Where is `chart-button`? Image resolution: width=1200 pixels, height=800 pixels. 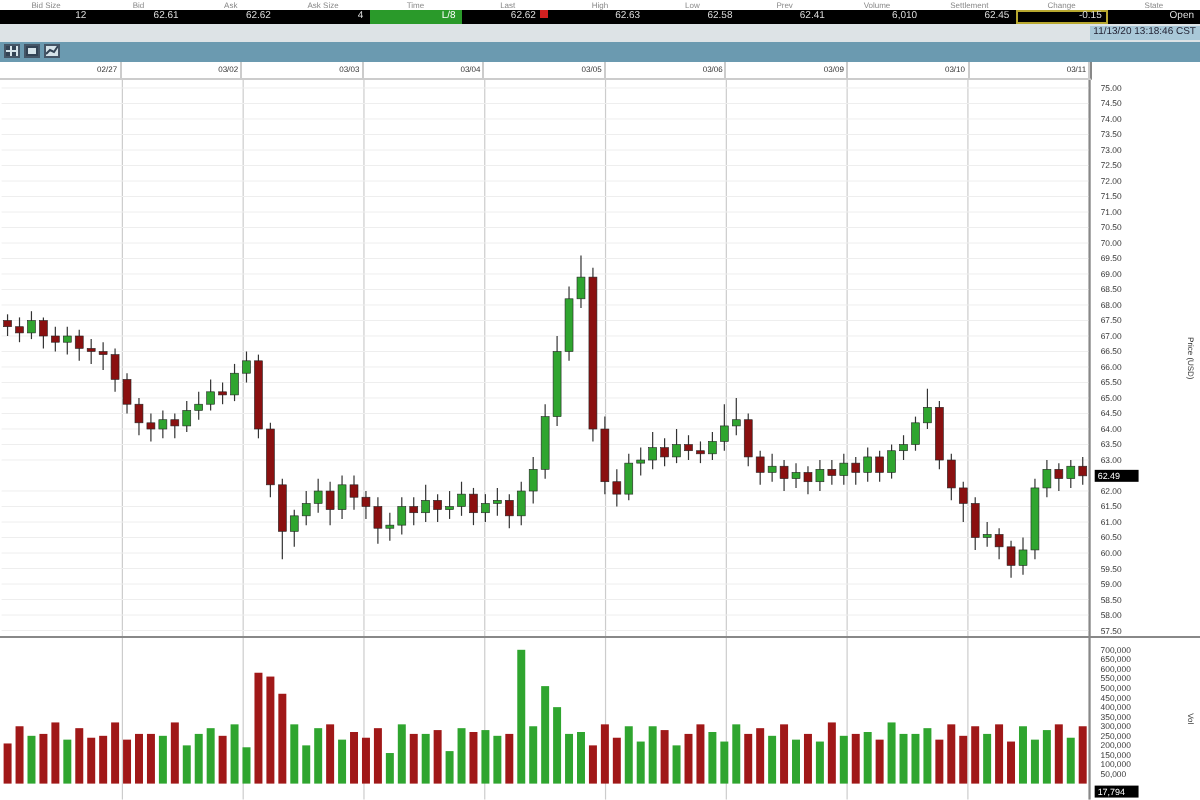 chart-button is located at coordinates (52, 51).